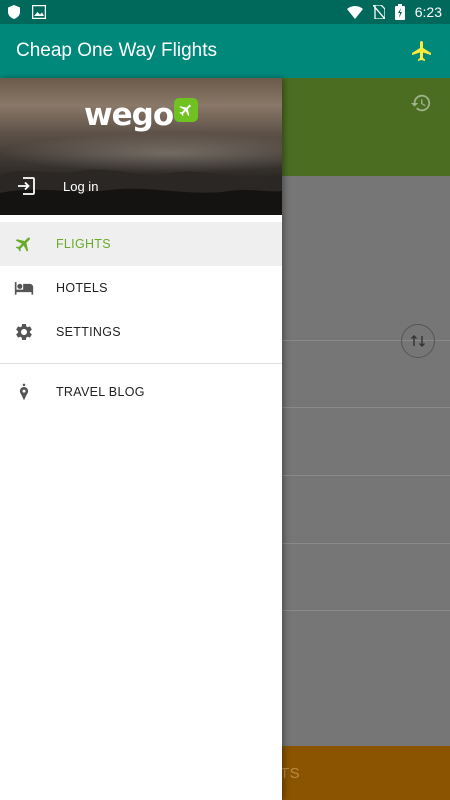 The height and width of the screenshot is (800, 450). Describe the element at coordinates (14, 12) in the screenshot. I see `shield-icon` at that location.